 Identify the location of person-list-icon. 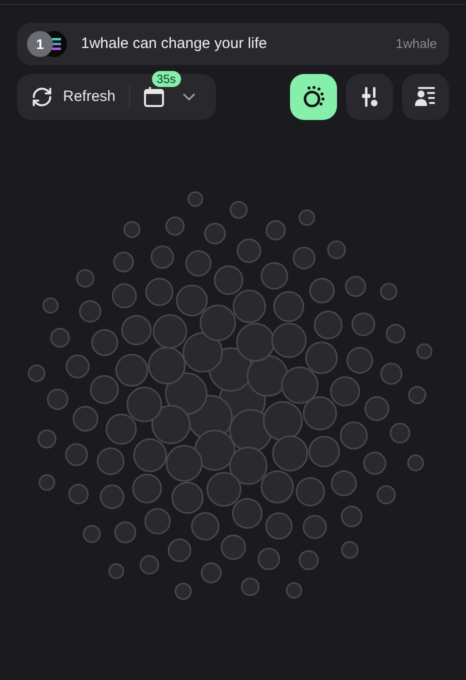
(425, 97).